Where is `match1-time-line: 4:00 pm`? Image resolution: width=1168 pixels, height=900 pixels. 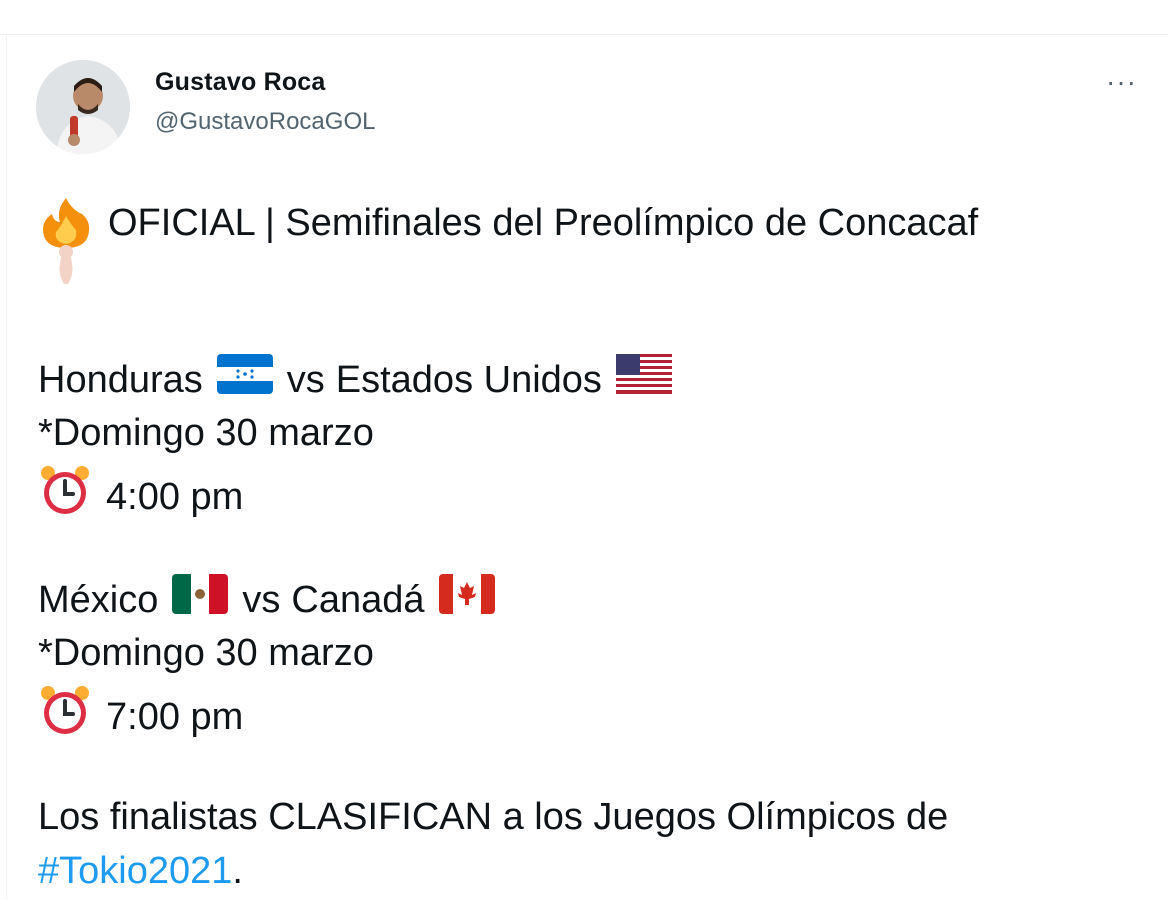
match1-time-line: 4:00 pm is located at coordinates (140, 496).